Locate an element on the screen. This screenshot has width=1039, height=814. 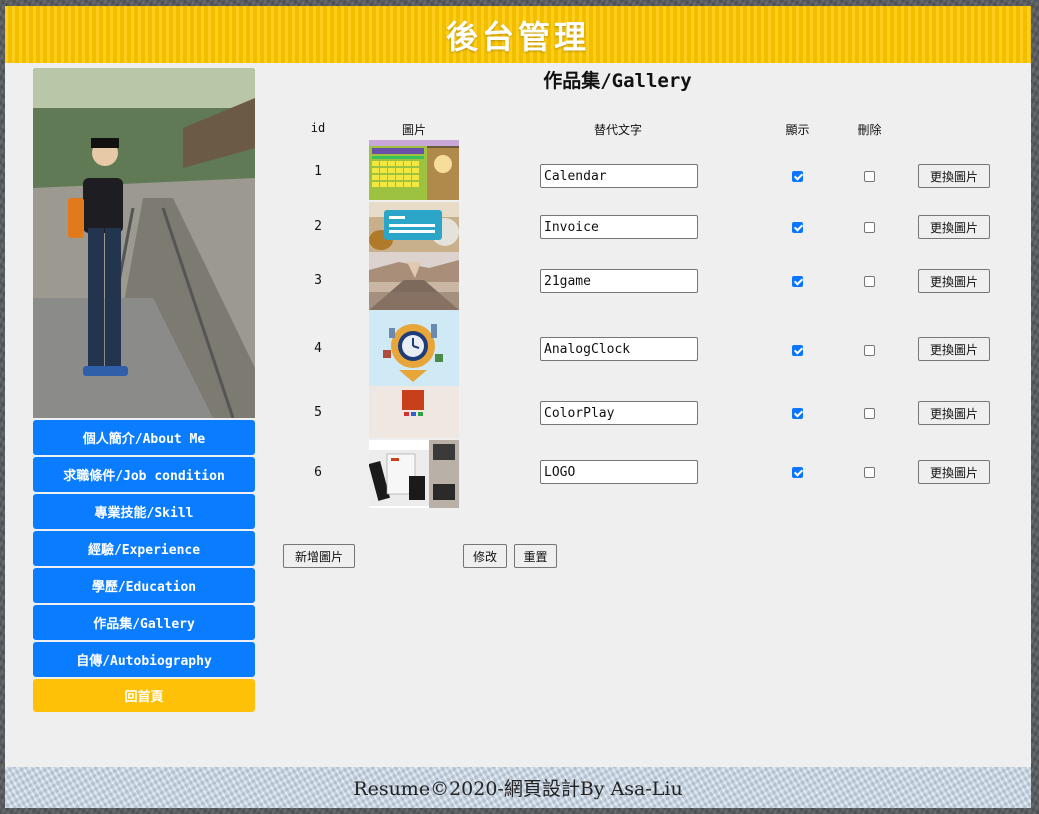
page-title: 後台管理 is located at coordinates (517, 36).